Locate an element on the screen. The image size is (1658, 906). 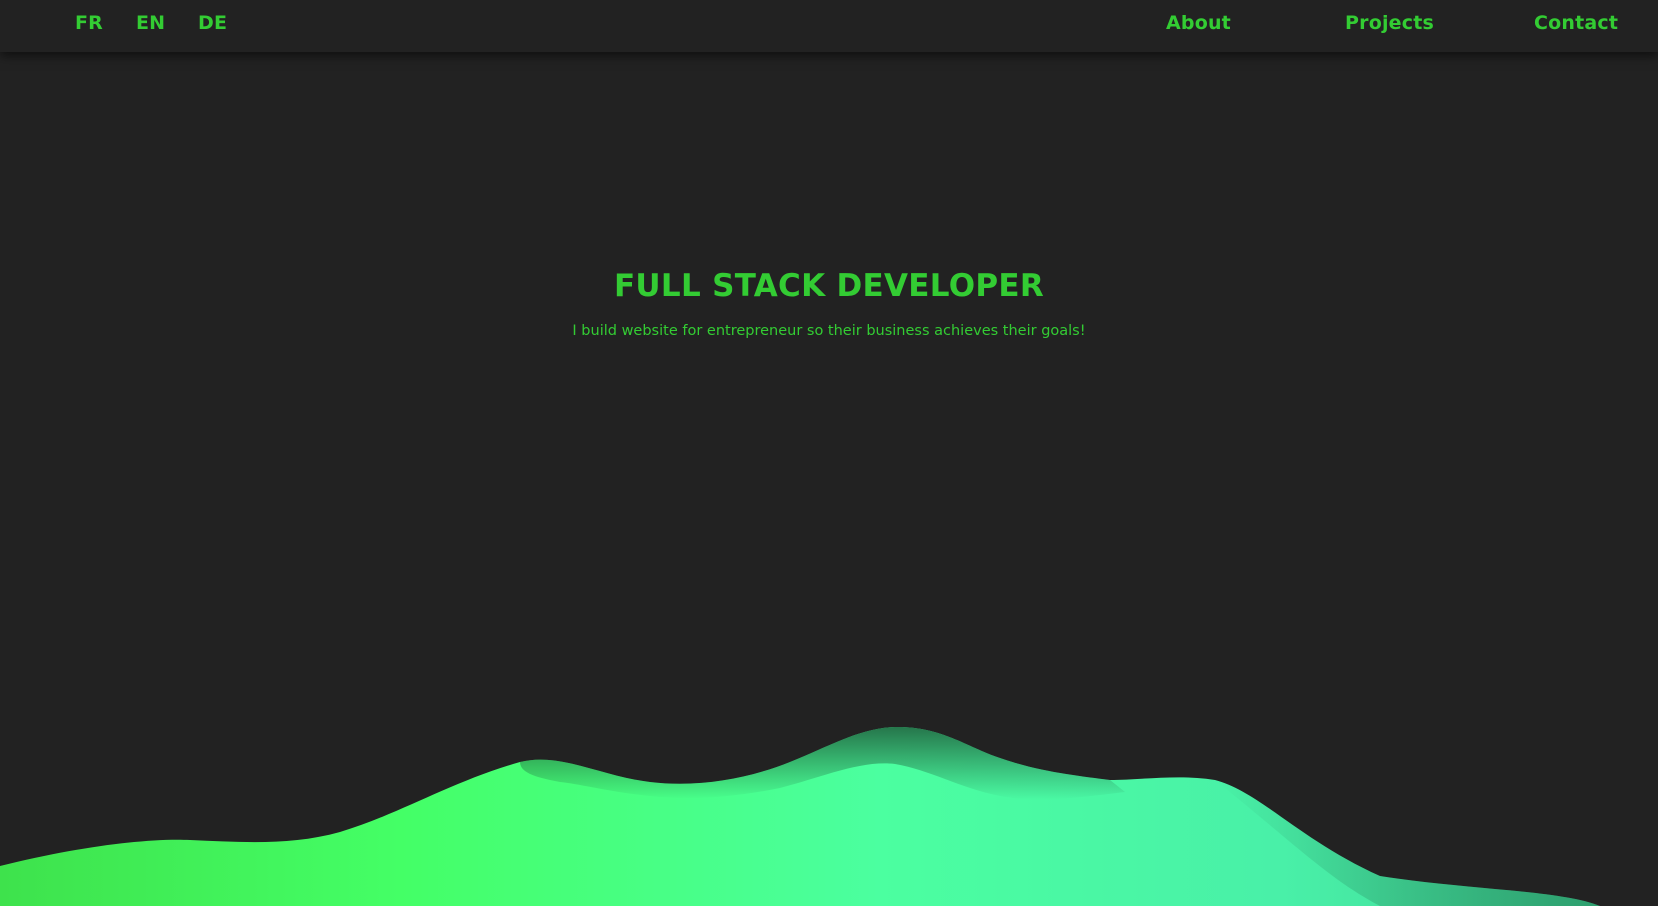
language-en-link: EN is located at coordinates (150, 23).